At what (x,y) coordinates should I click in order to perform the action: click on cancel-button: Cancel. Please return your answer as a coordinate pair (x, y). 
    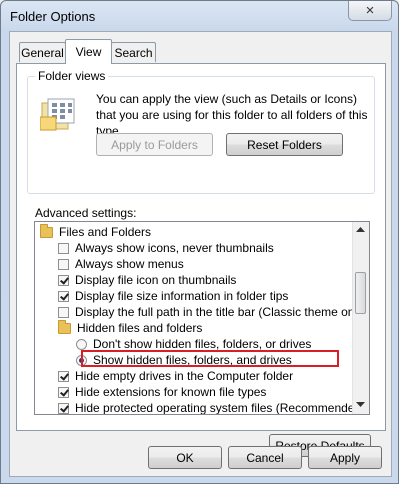
    Looking at the image, I should click on (265, 457).